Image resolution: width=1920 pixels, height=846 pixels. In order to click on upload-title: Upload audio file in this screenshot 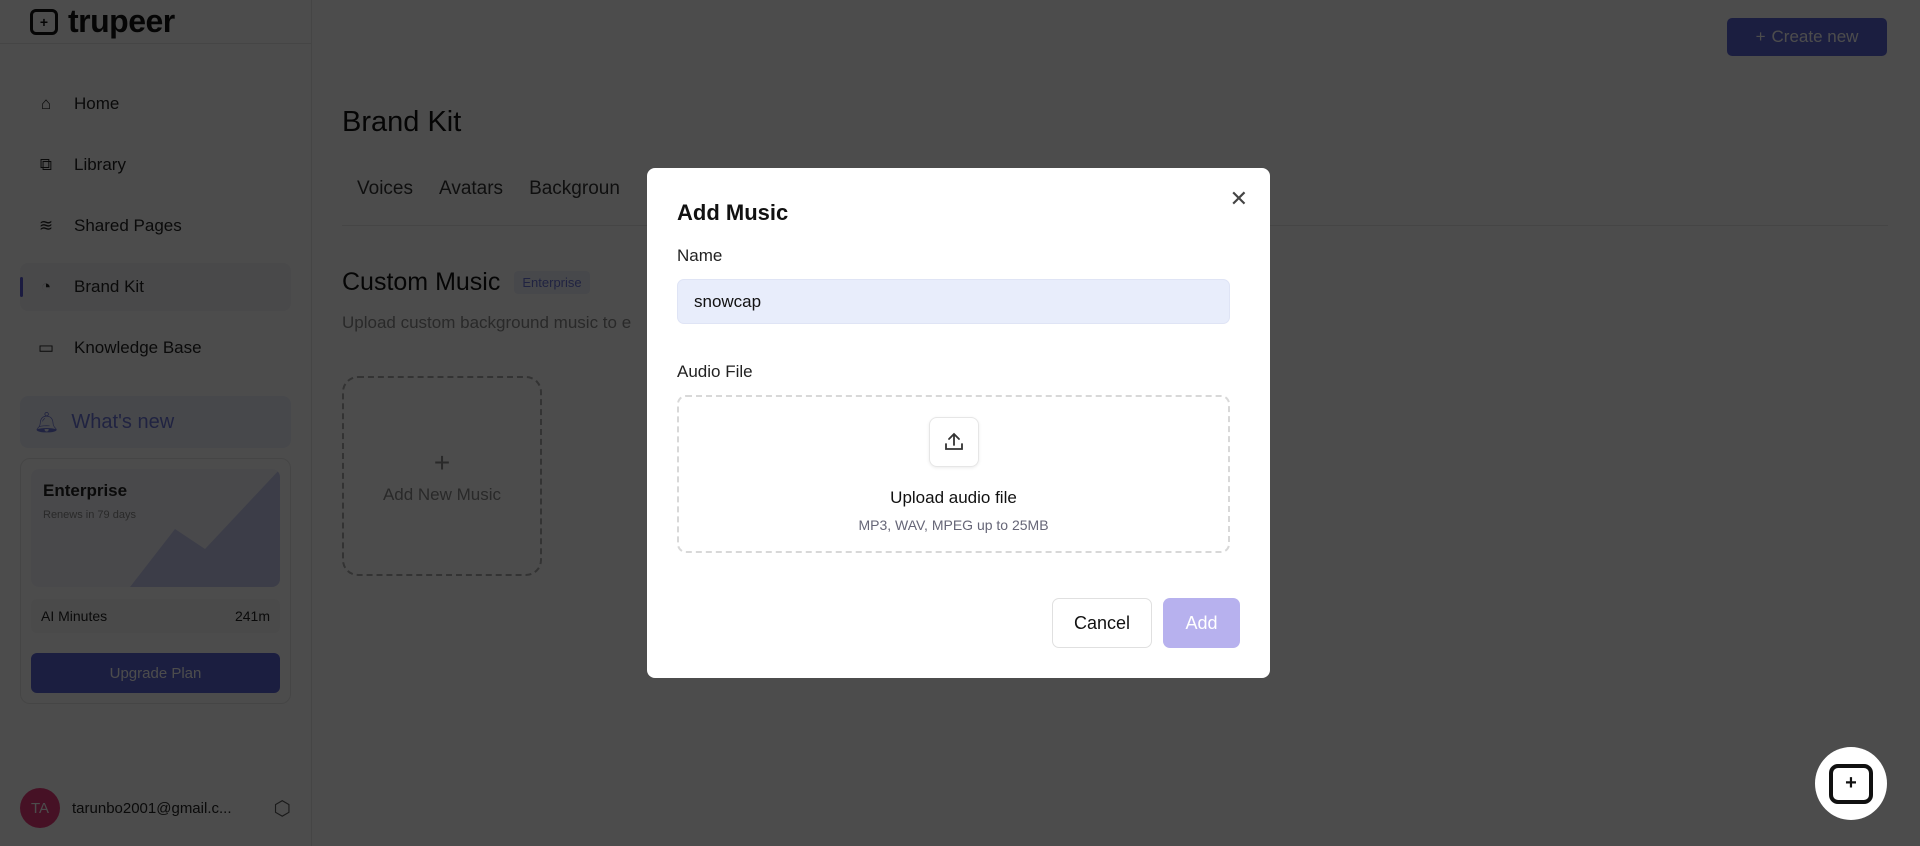, I will do `click(953, 497)`.